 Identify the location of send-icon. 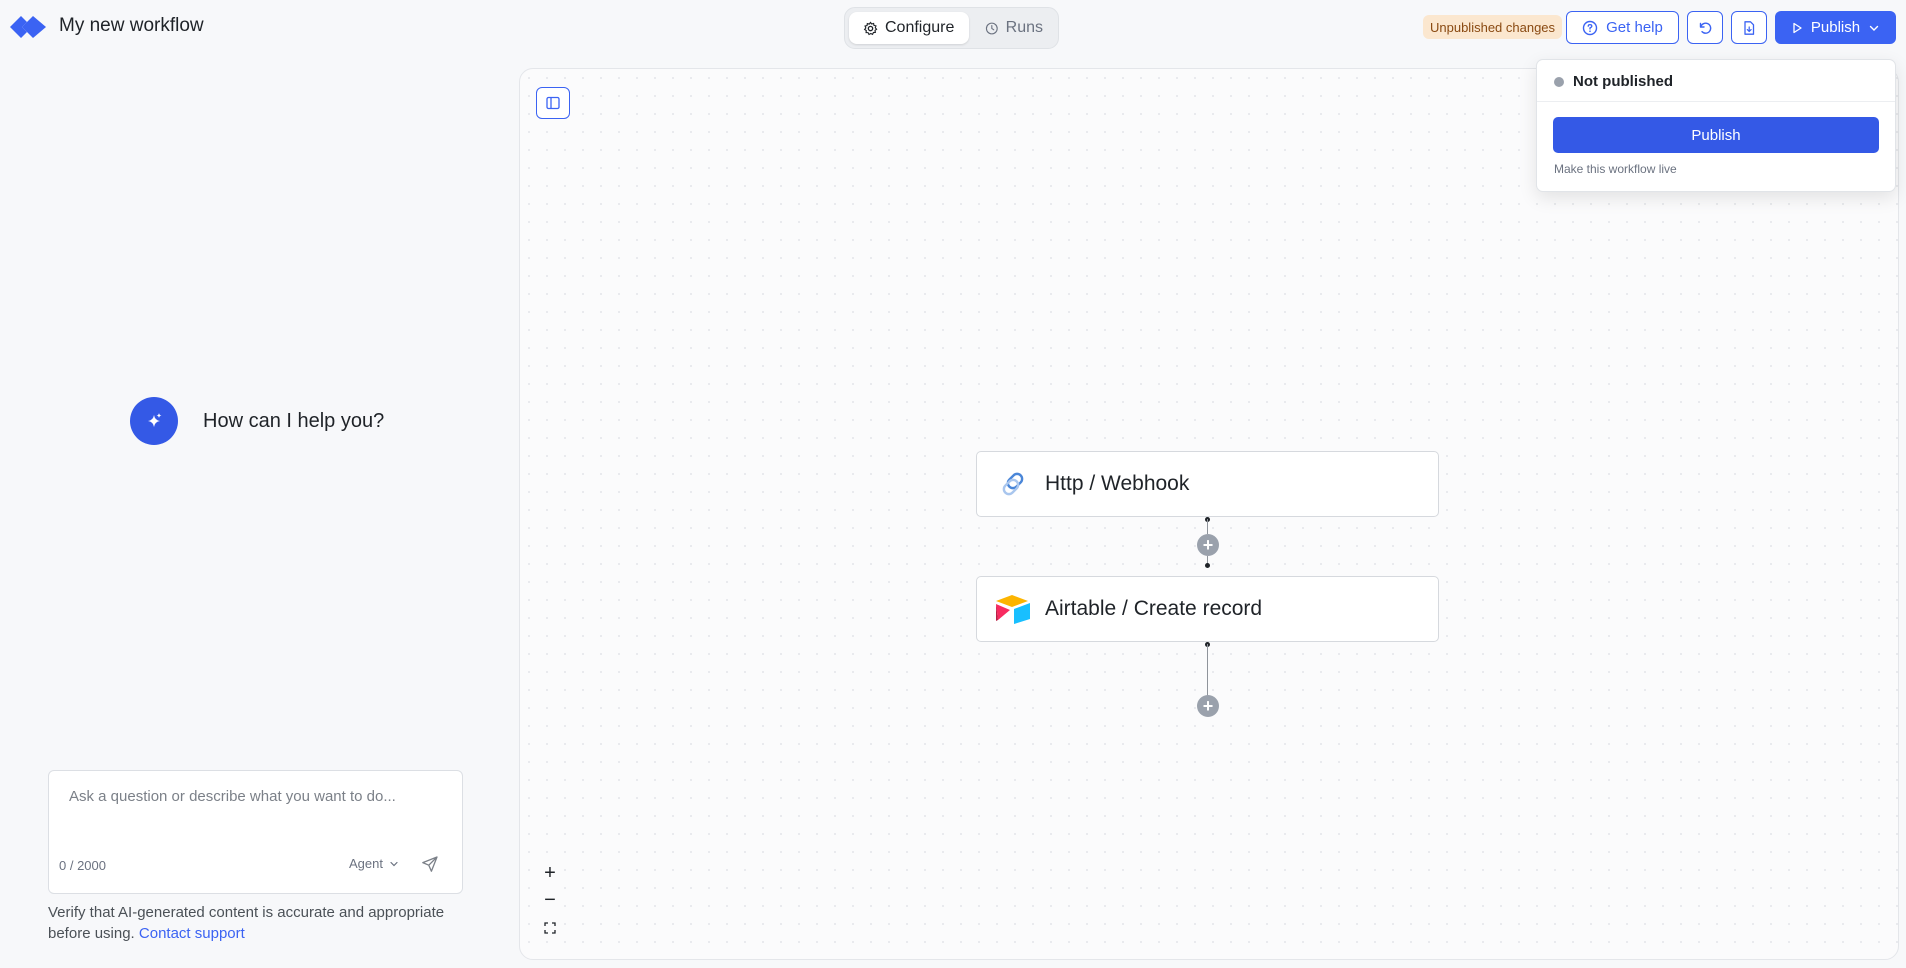
(431, 865).